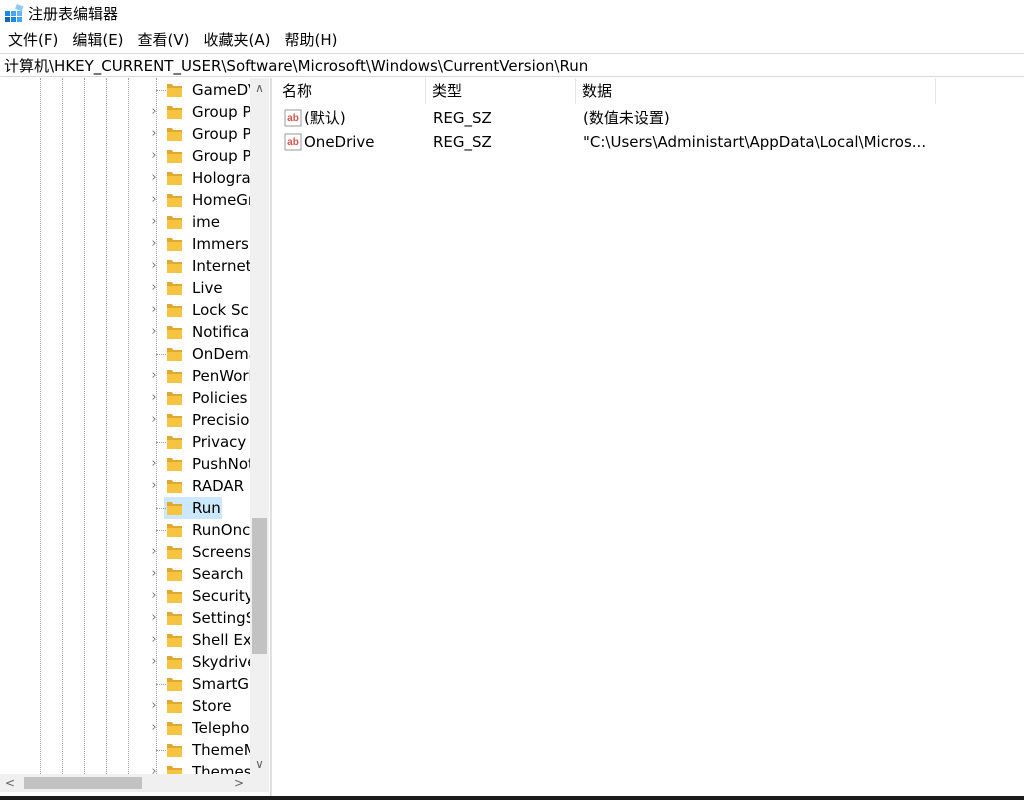 The height and width of the screenshot is (800, 1024). I want to click on tree-item-label: Live, so click(221, 288).